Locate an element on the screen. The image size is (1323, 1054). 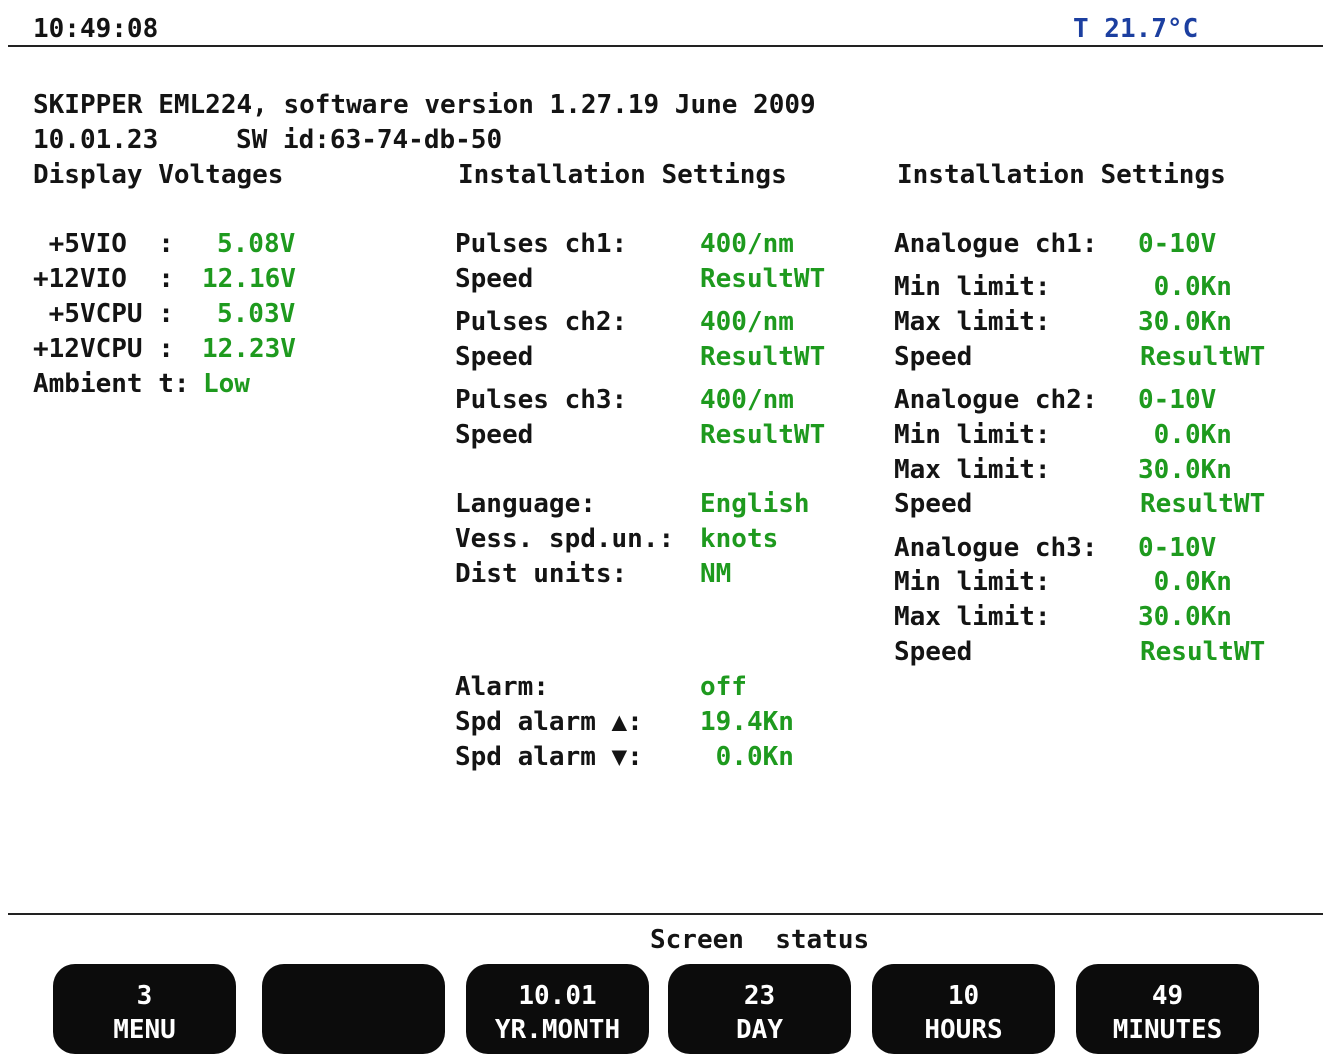
pulses-ch2-value: 400/nm is located at coordinates (747, 322).